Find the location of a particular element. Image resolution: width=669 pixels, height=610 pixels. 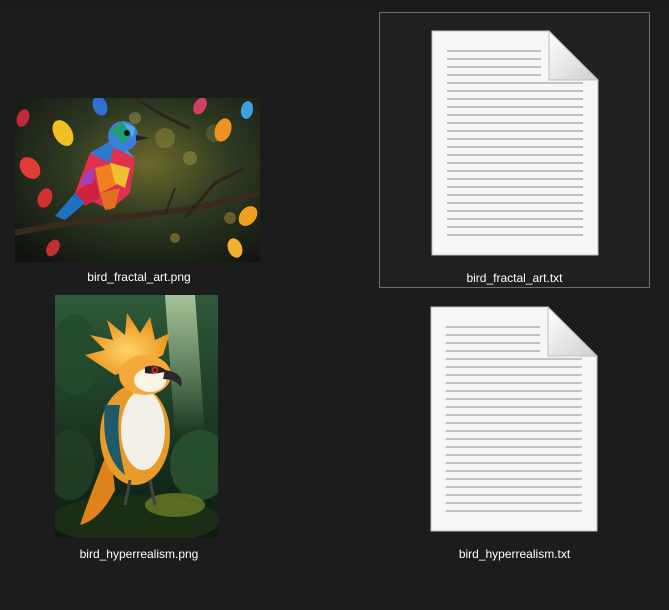

file-name-label: bird_fractal_art.txt is located at coordinates (514, 278).